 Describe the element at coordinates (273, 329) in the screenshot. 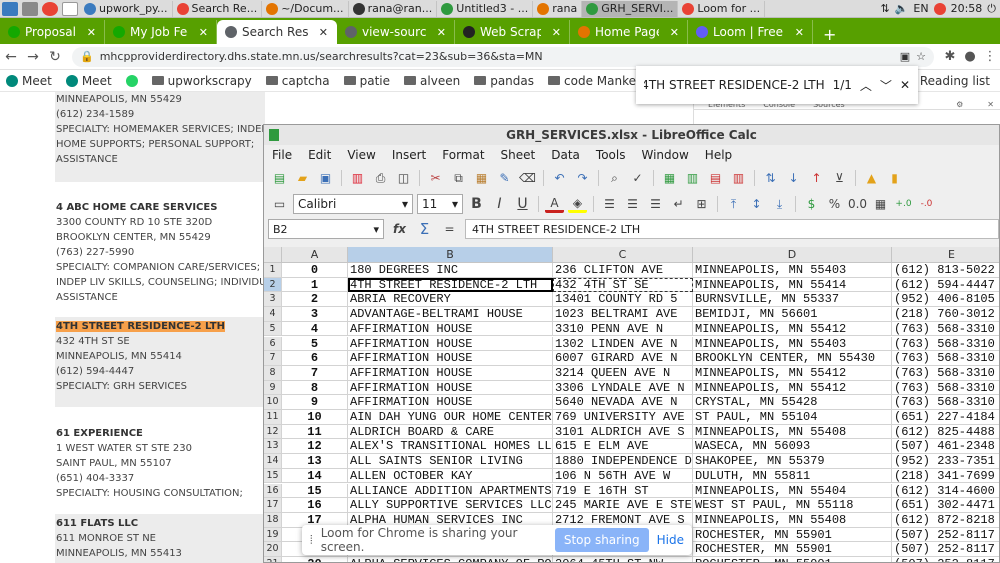

I see `row-header: 5` at that location.